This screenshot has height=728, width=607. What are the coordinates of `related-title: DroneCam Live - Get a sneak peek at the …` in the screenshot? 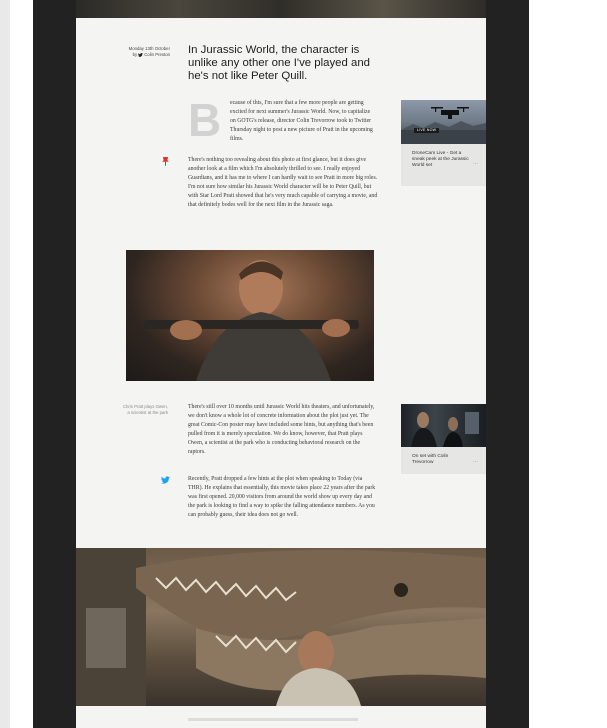 It's located at (440, 159).